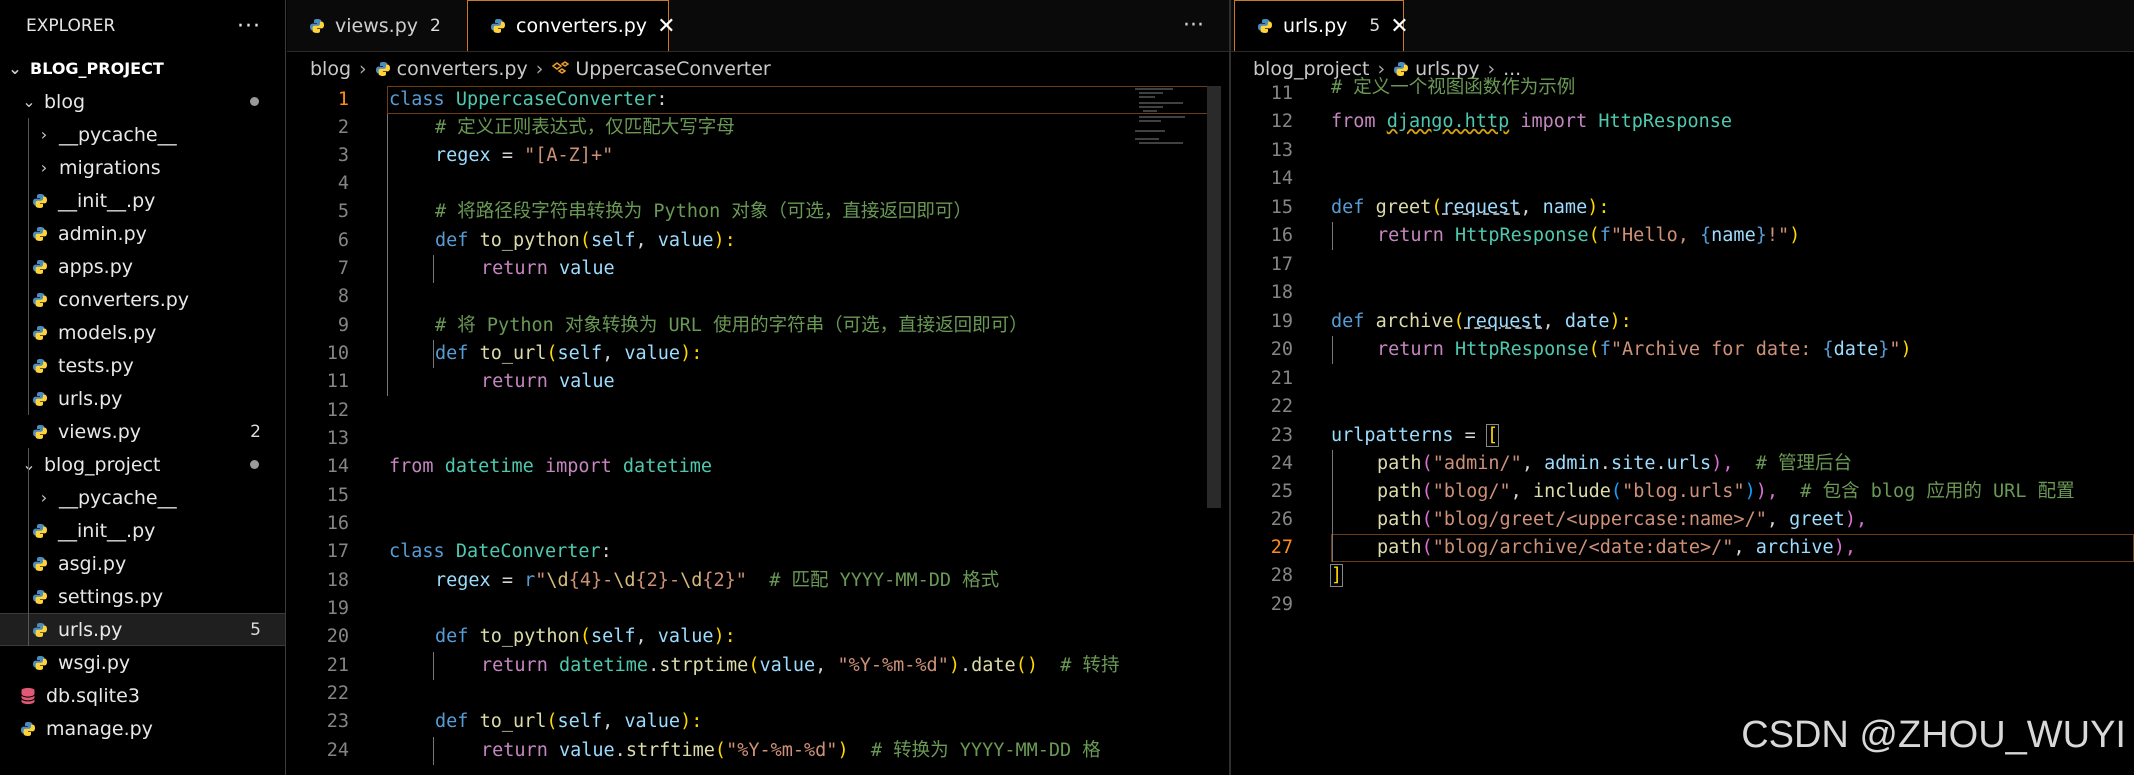 This screenshot has height=775, width=2134. What do you see at coordinates (343, 240) in the screenshot?
I see `line-number: 6` at bounding box center [343, 240].